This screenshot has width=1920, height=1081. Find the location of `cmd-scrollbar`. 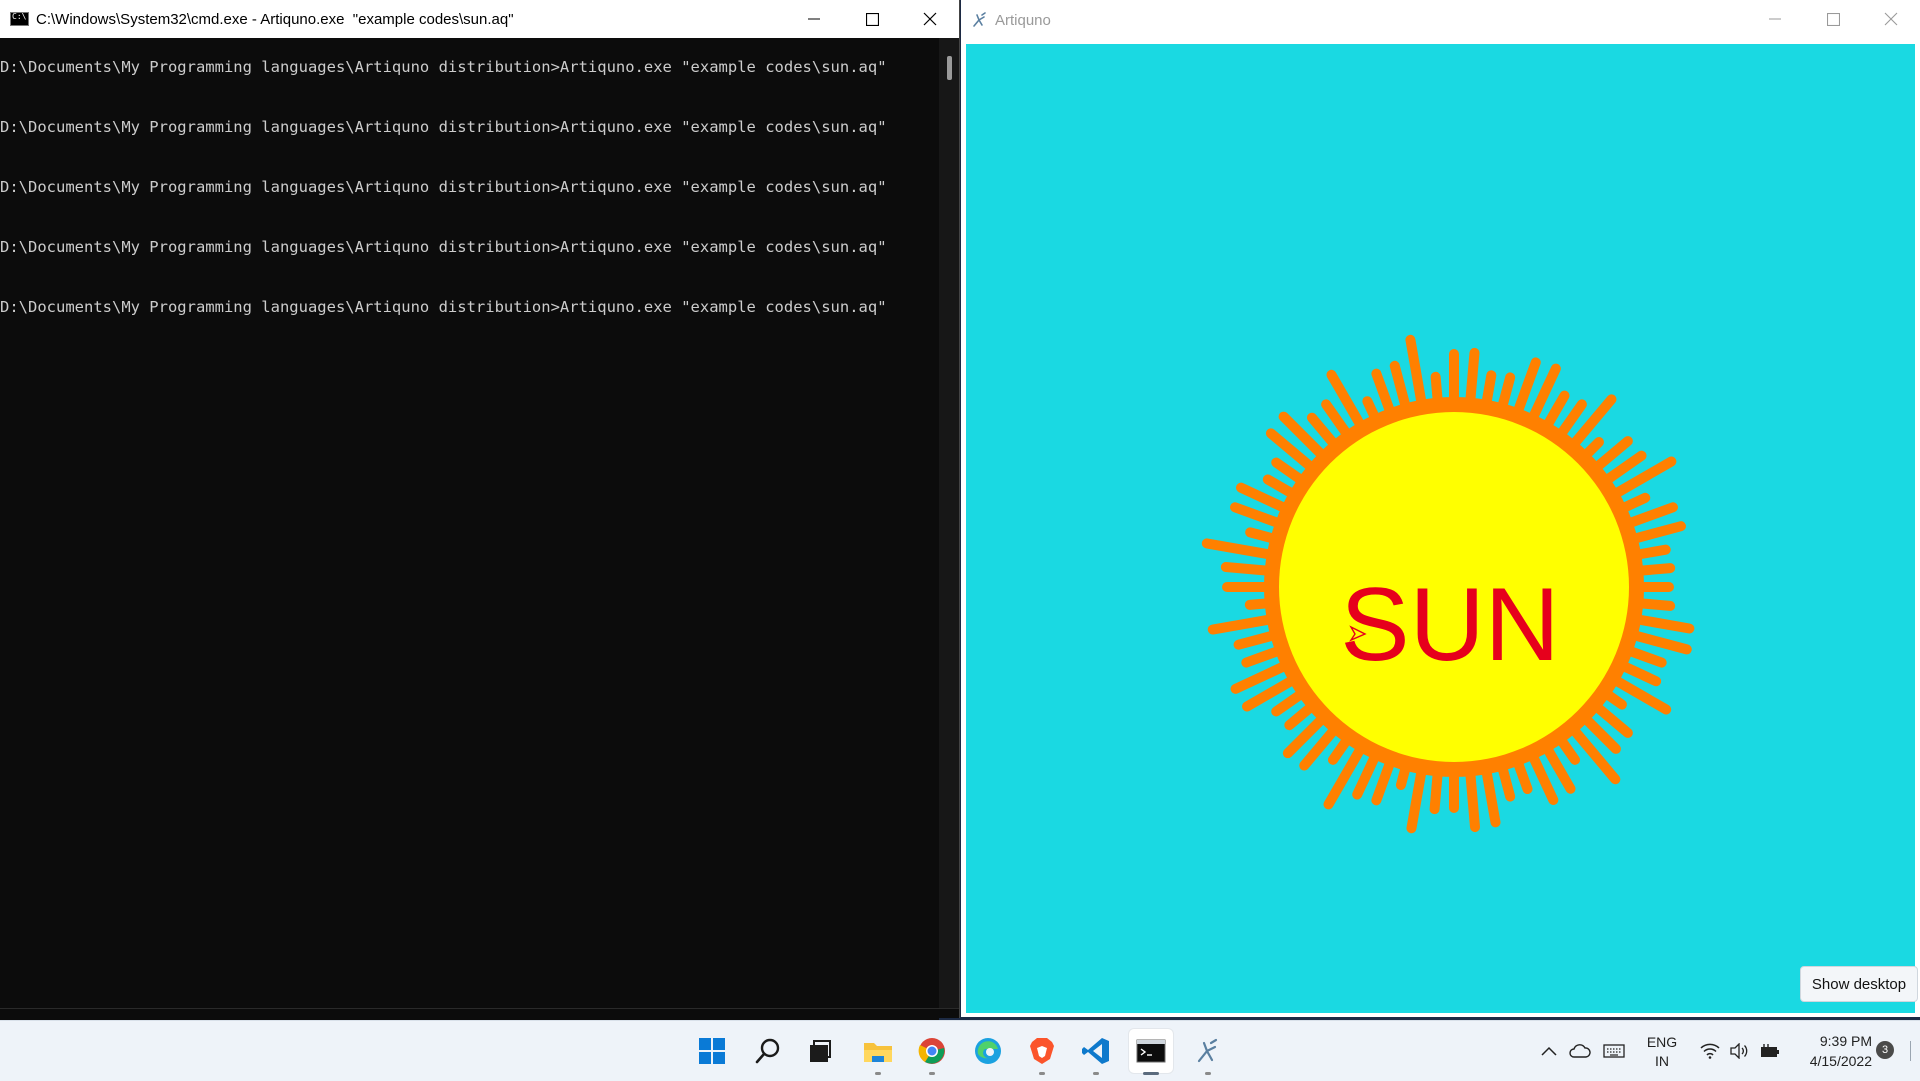

cmd-scrollbar is located at coordinates (949, 523).